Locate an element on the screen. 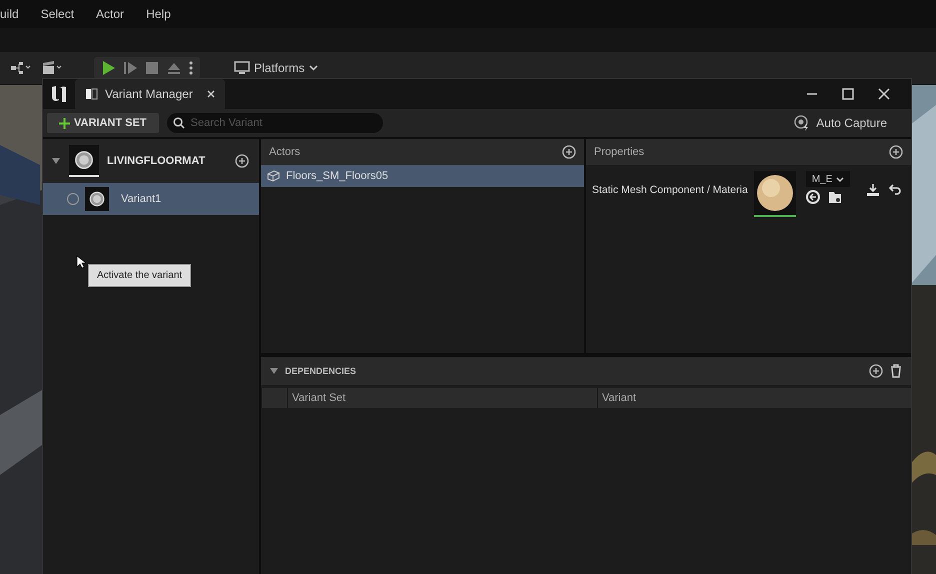 The width and height of the screenshot is (936, 574). panels-icon is located at coordinates (92, 94).